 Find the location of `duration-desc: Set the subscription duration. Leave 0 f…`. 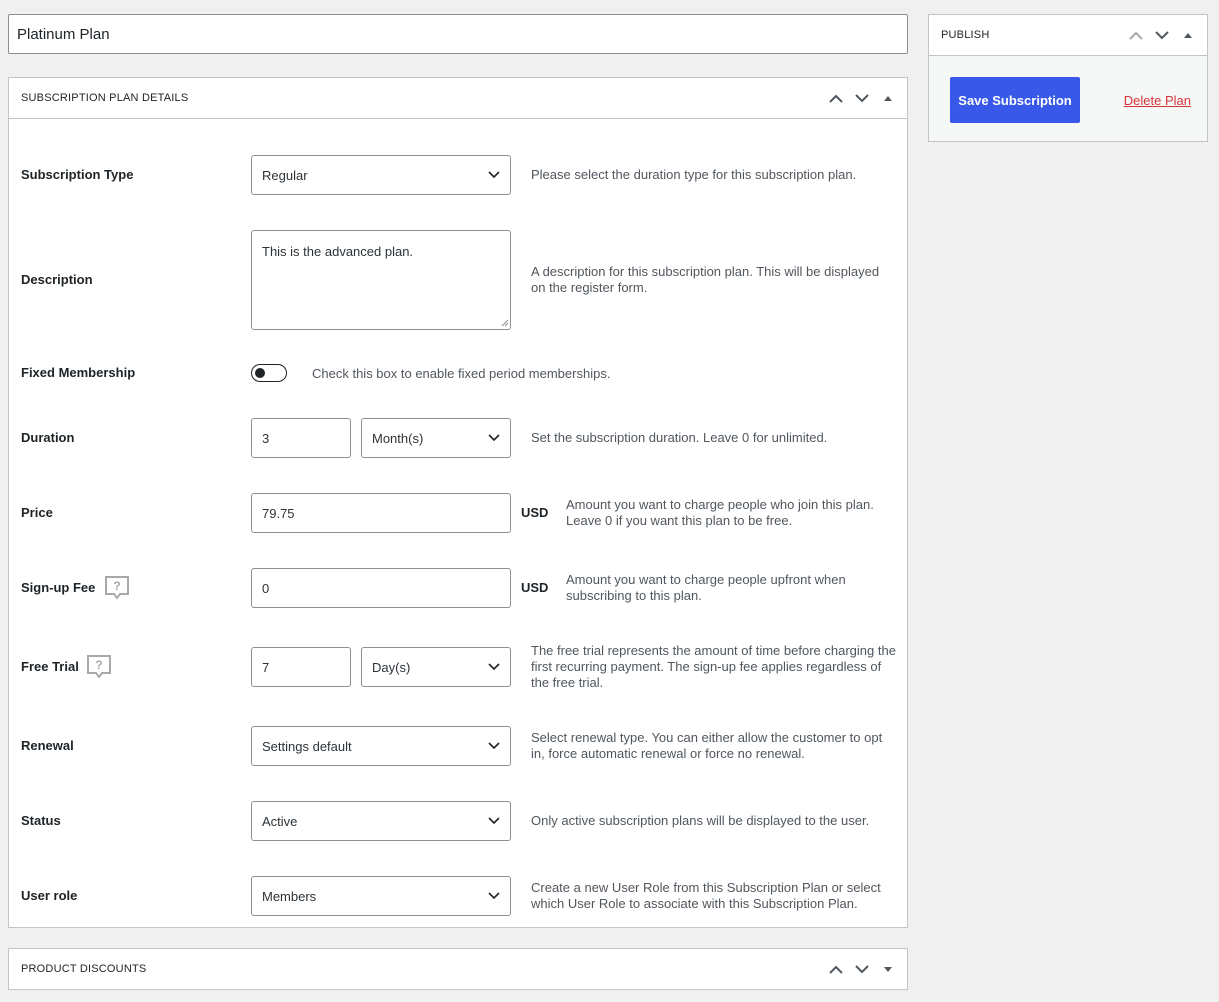

duration-desc: Set the subscription duration. Leave 0 f… is located at coordinates (679, 437).